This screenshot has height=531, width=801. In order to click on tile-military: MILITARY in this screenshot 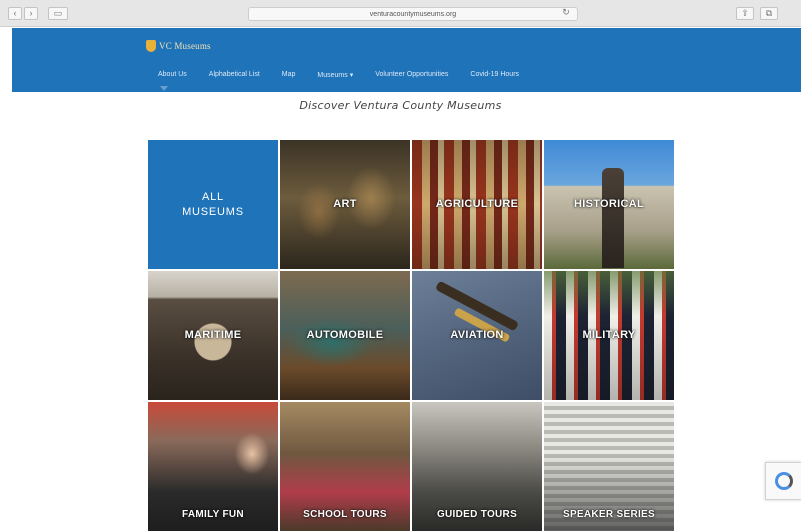, I will do `click(609, 335)`.